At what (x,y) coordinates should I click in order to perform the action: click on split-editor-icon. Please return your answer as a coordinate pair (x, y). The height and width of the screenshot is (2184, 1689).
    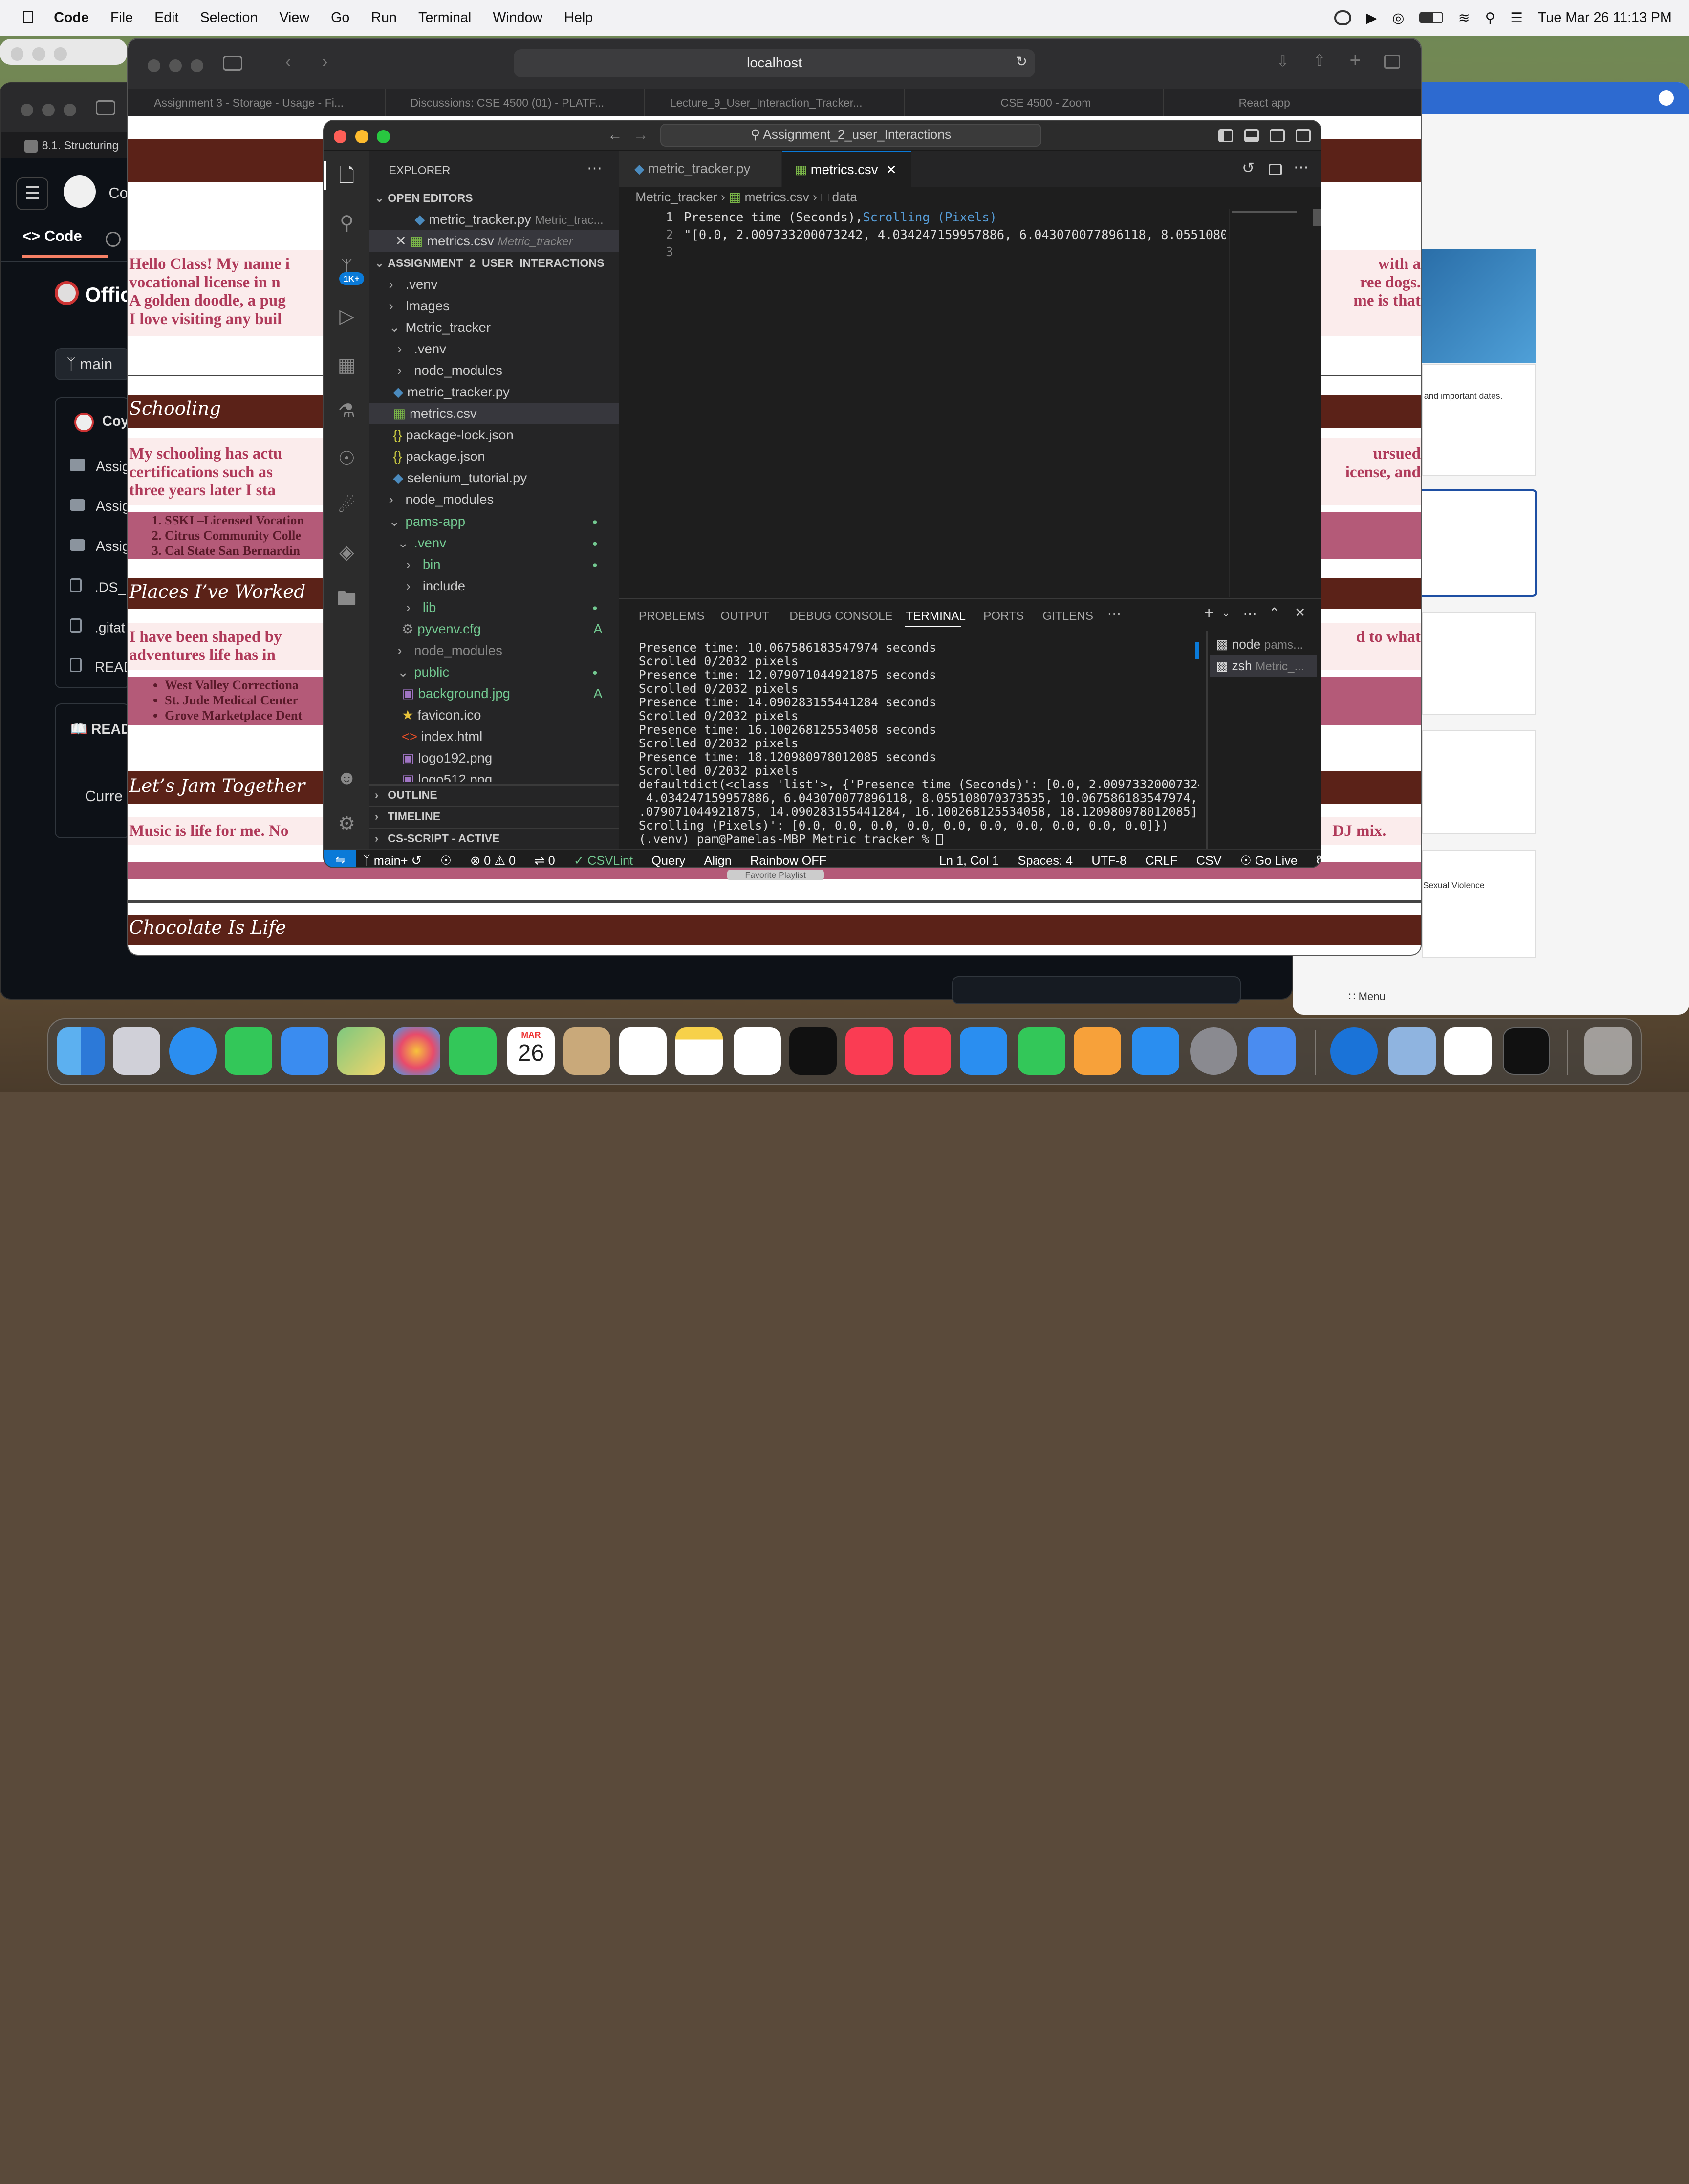
    Looking at the image, I should click on (1276, 169).